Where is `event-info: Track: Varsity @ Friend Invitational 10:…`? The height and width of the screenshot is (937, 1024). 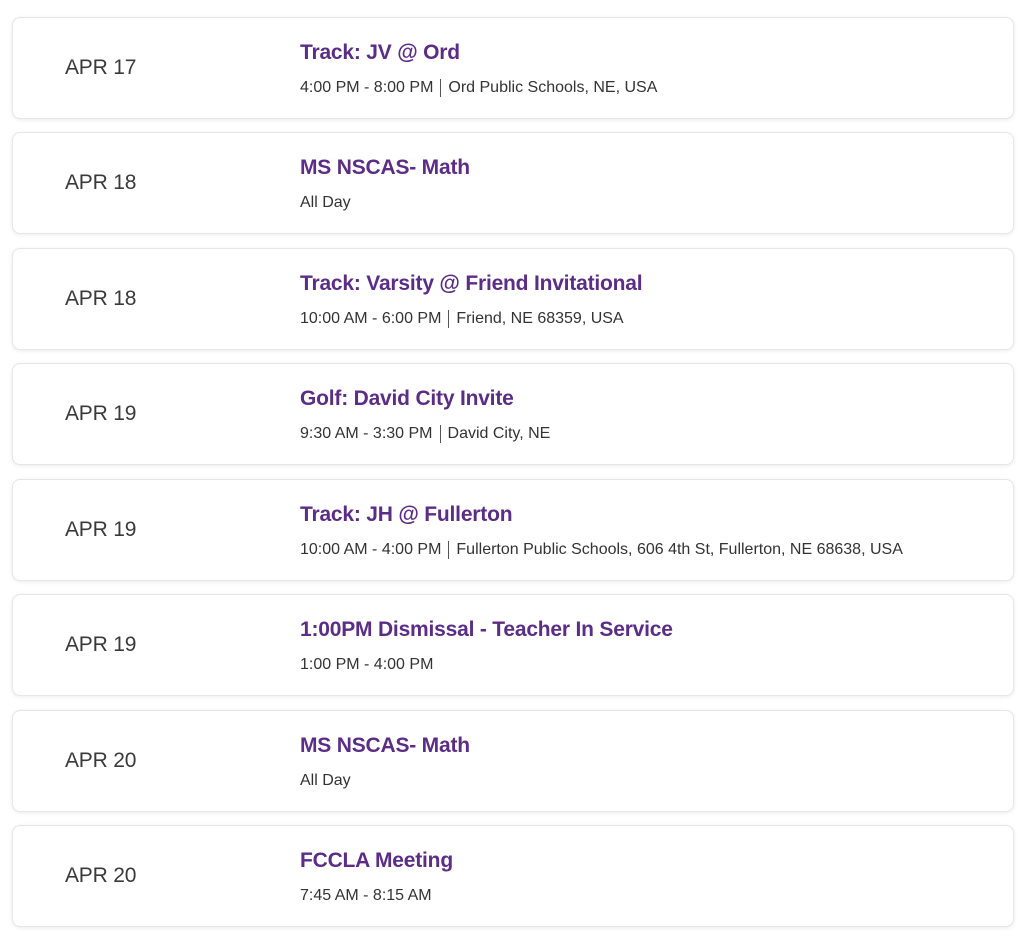
event-info: Track: Varsity @ Friend Invitational 10:… is located at coordinates (646, 300).